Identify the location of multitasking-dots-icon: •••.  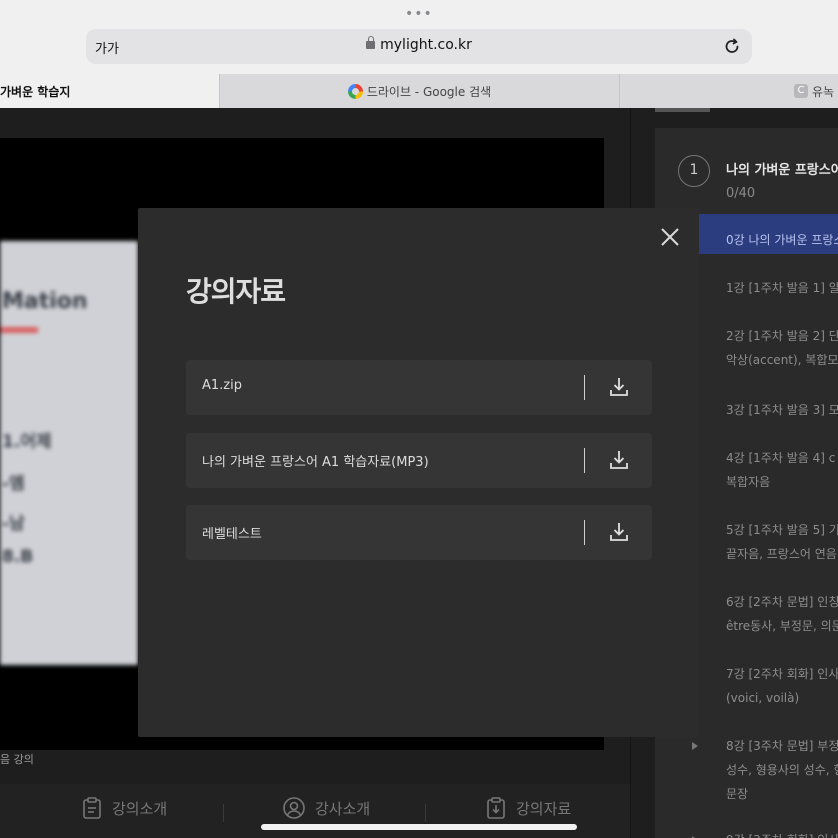
(419, 14).